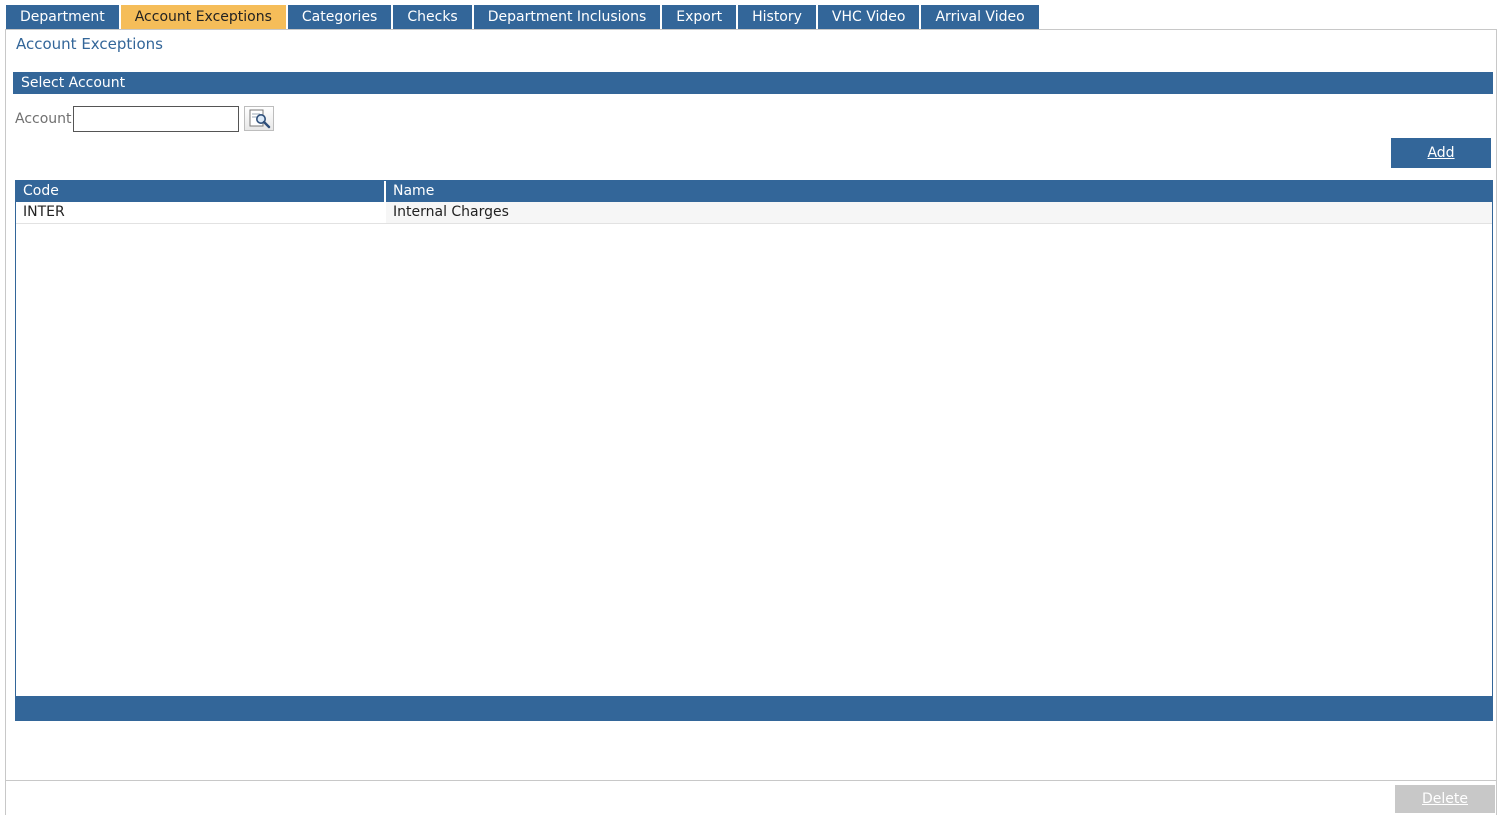 The height and width of the screenshot is (815, 1500). Describe the element at coordinates (754, 708) in the screenshot. I see `grid-footer` at that location.